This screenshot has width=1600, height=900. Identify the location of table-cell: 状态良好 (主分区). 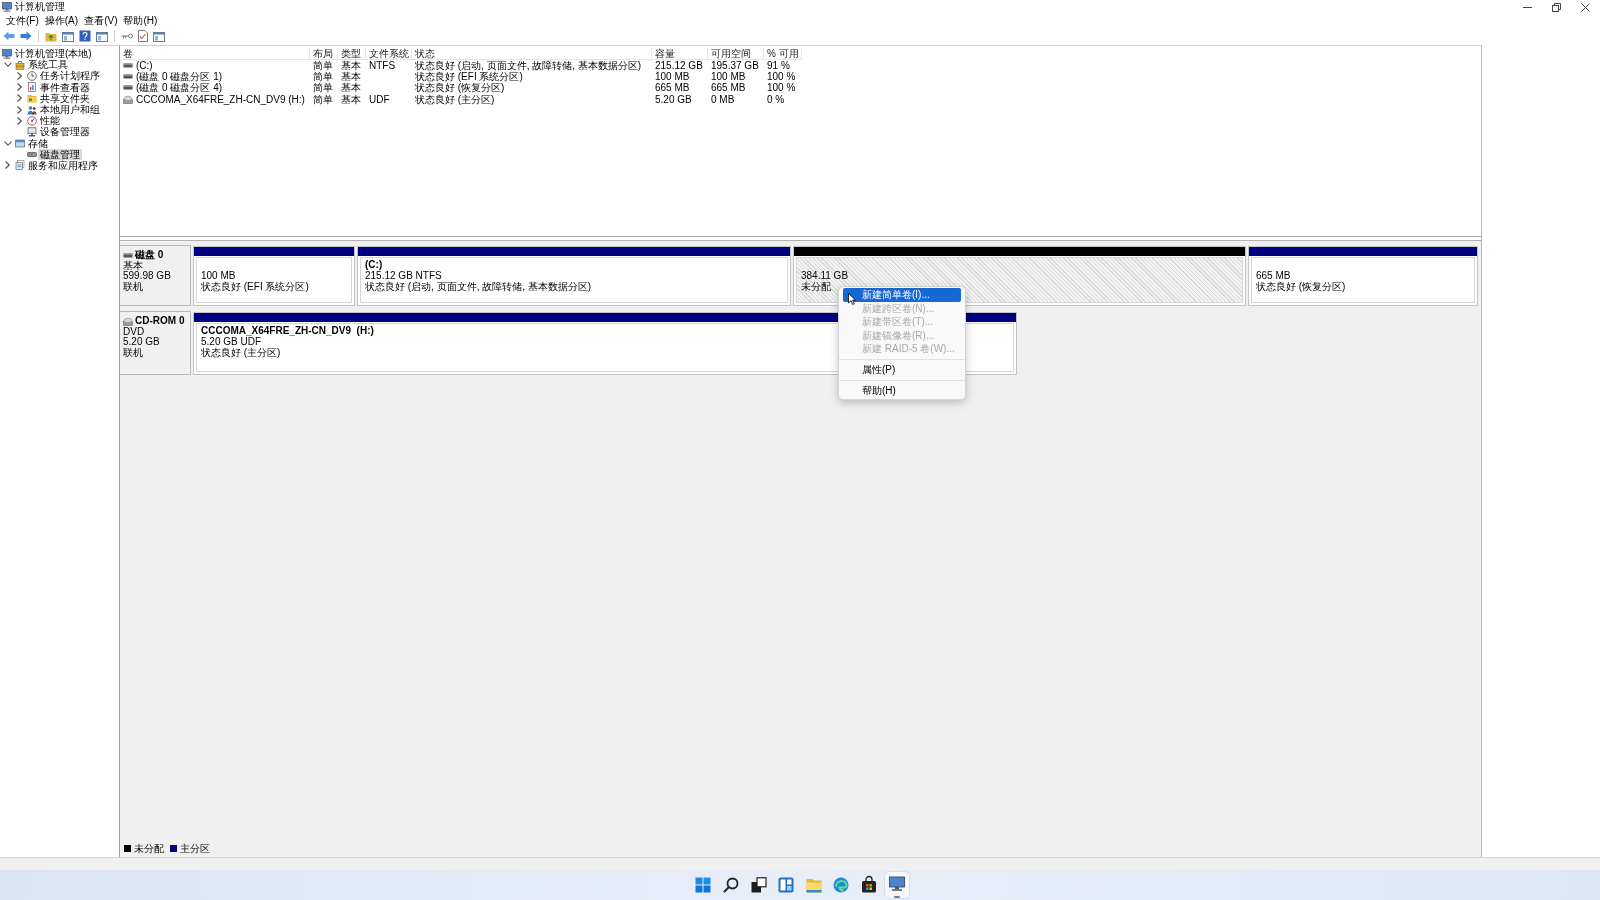
(455, 99).